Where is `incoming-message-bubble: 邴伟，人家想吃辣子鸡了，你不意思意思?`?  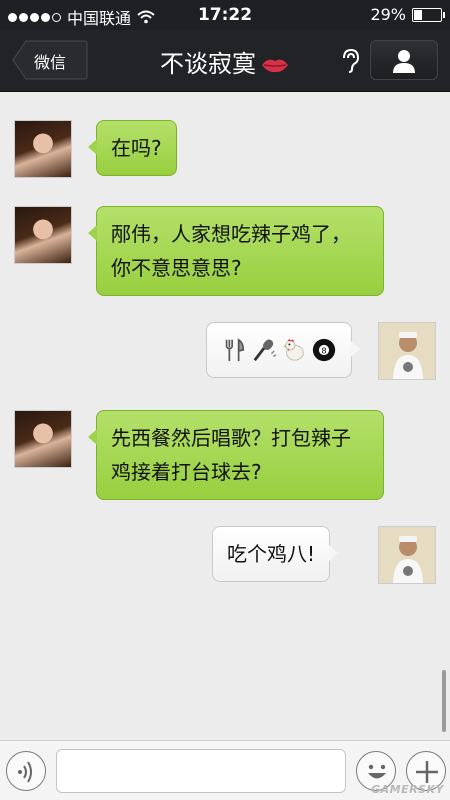
incoming-message-bubble: 邴伟，人家想吃辣子鸡了，你不意思意思? is located at coordinates (236, 251).